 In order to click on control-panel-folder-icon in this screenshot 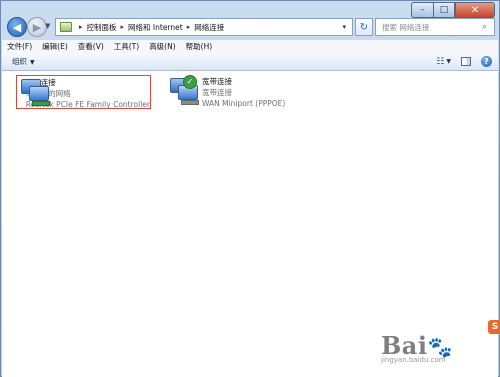, I will do `click(66, 27)`.